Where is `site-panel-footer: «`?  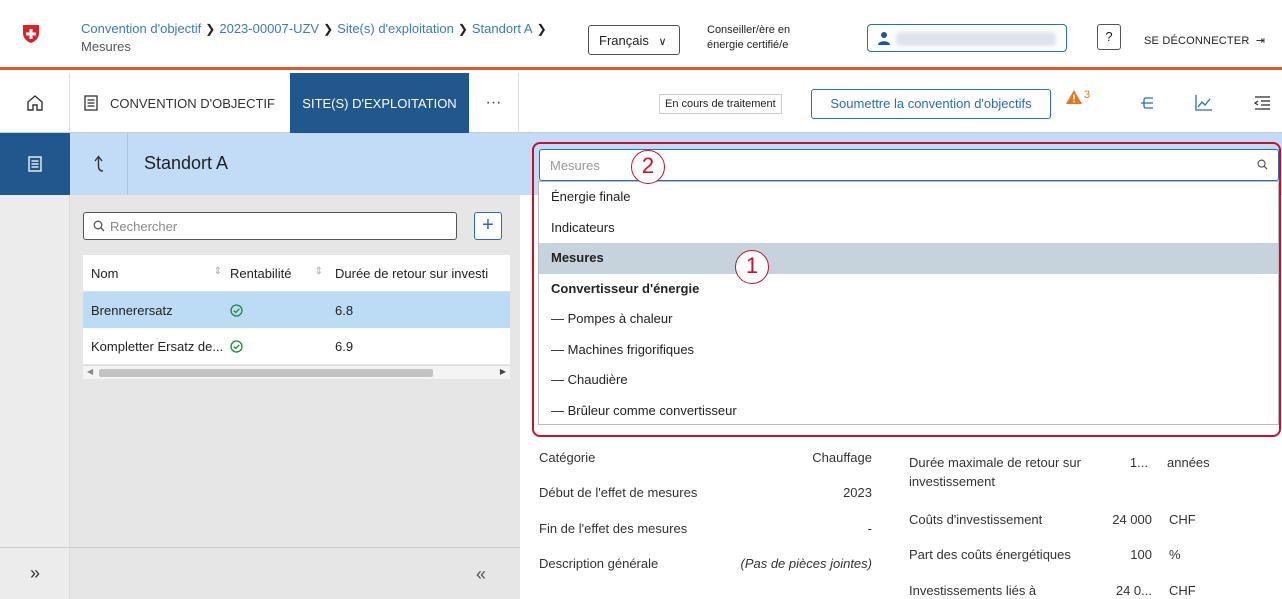 site-panel-footer: « is located at coordinates (295, 573).